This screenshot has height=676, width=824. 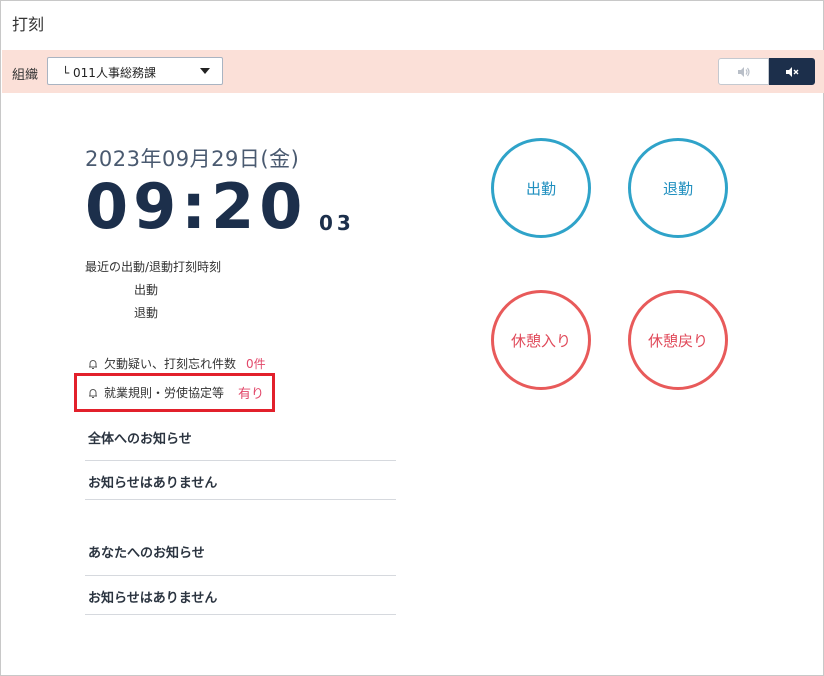 What do you see at coordinates (25, 75) in the screenshot?
I see `org-label: 組織` at bounding box center [25, 75].